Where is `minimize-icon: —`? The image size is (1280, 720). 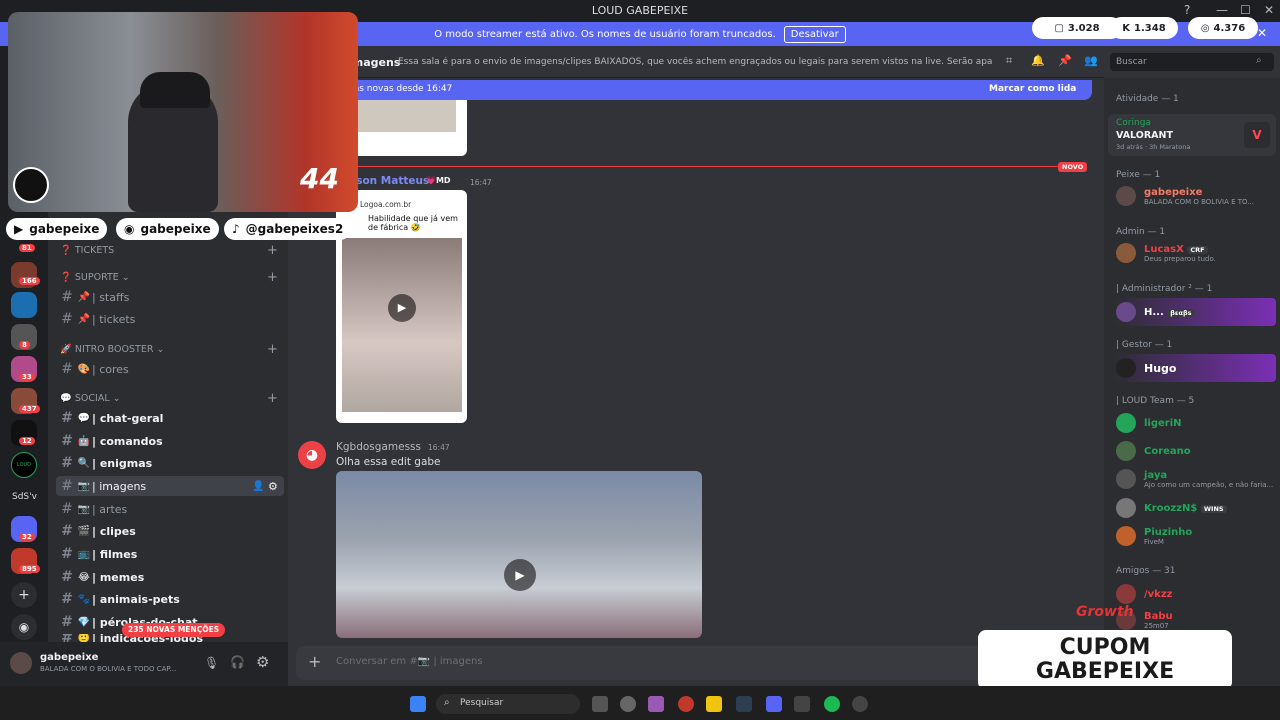
minimize-icon: — is located at coordinates (1222, 10).